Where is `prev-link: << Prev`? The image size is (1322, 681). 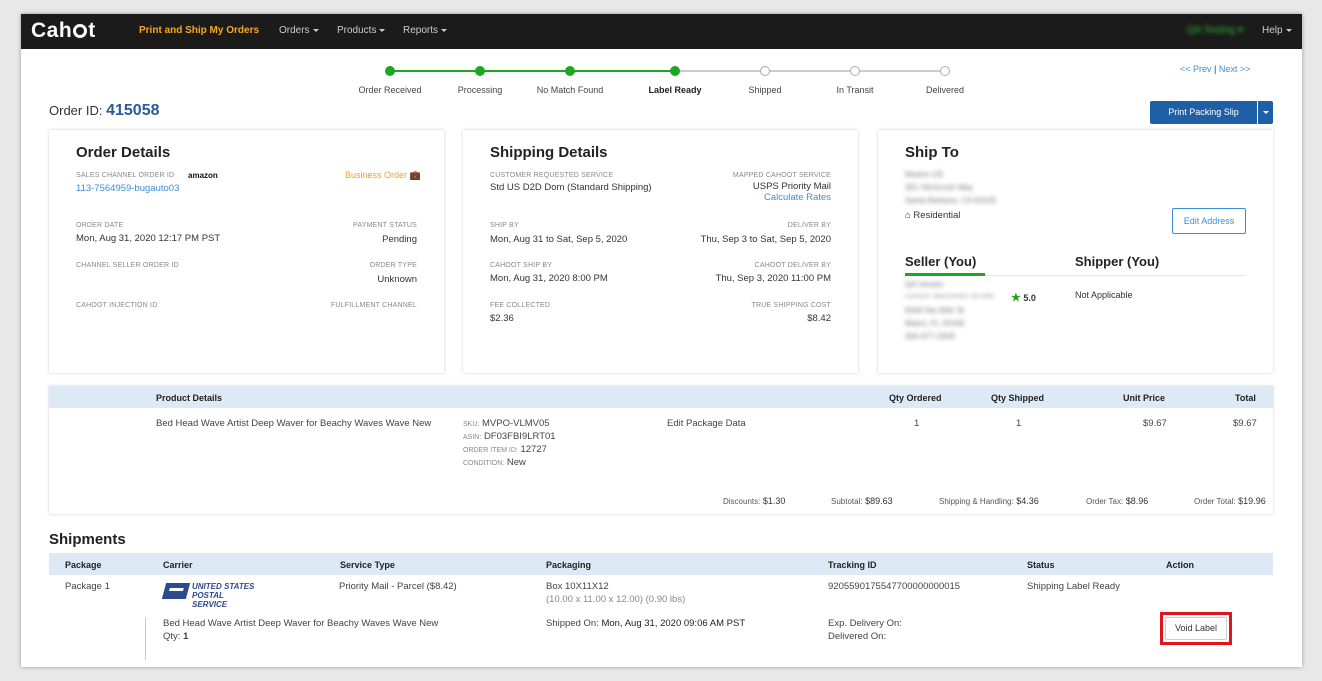
prev-link: << Prev is located at coordinates (1196, 69).